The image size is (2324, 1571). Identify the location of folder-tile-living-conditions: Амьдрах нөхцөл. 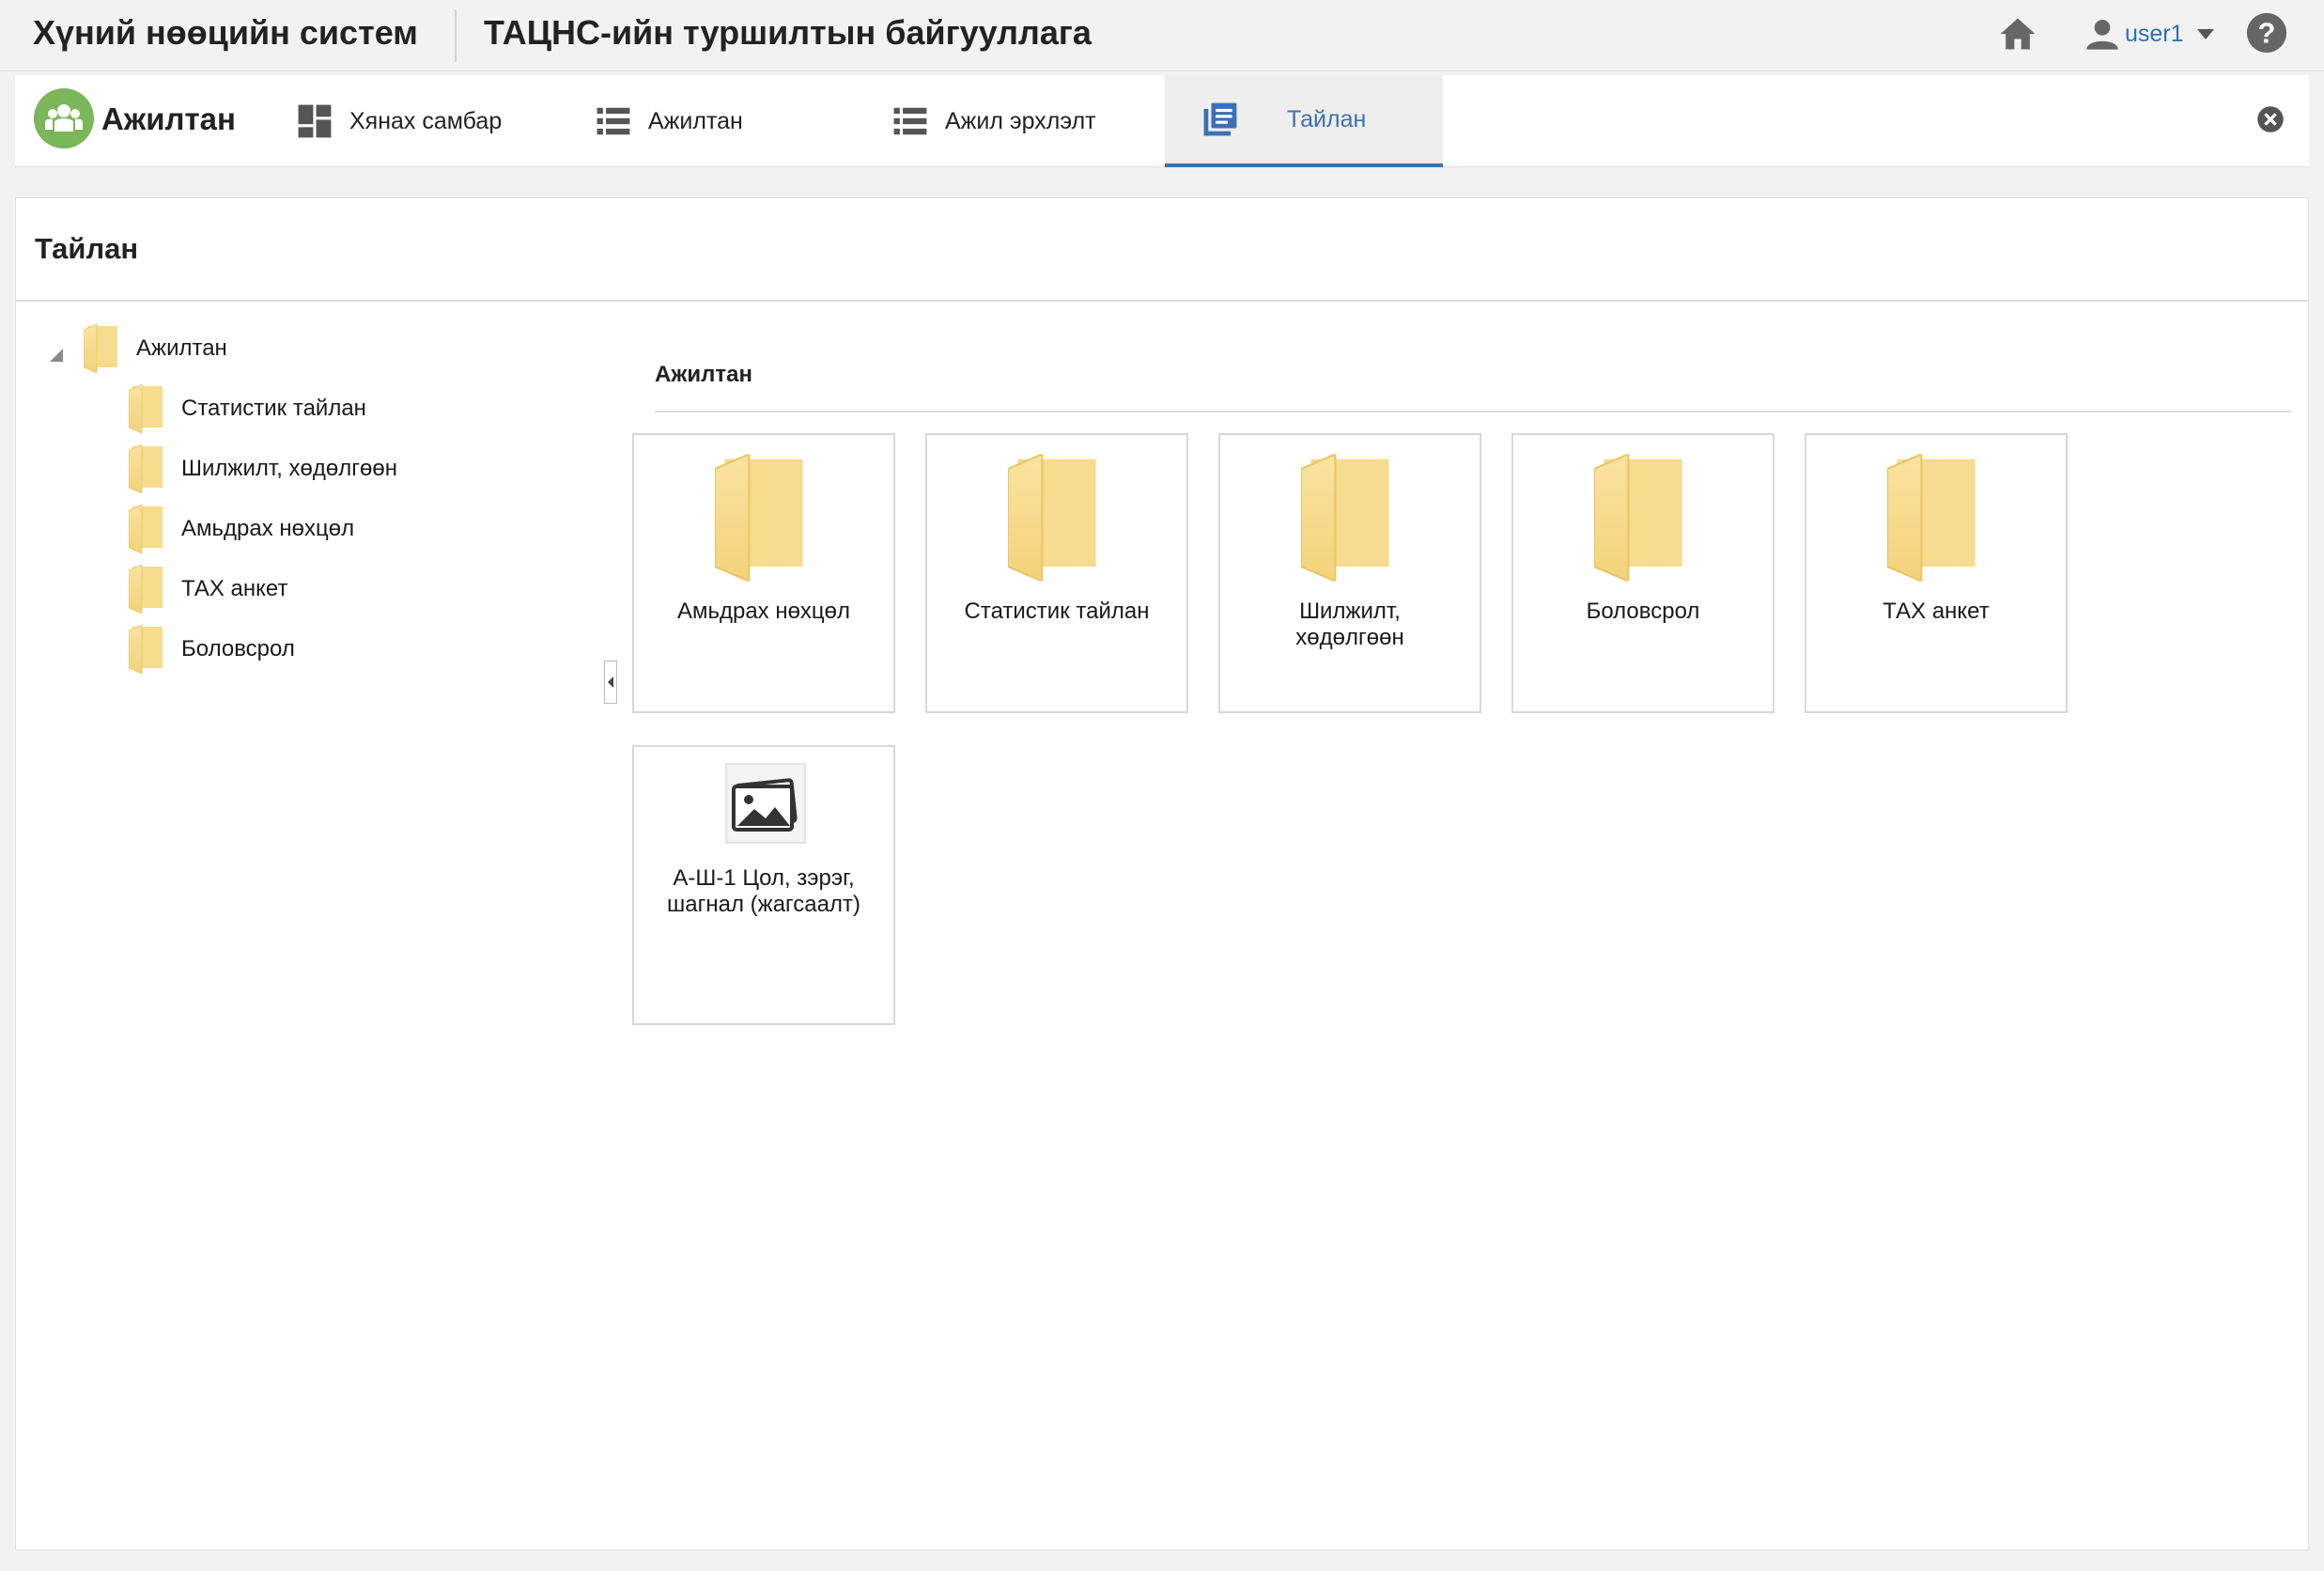
(763, 573).